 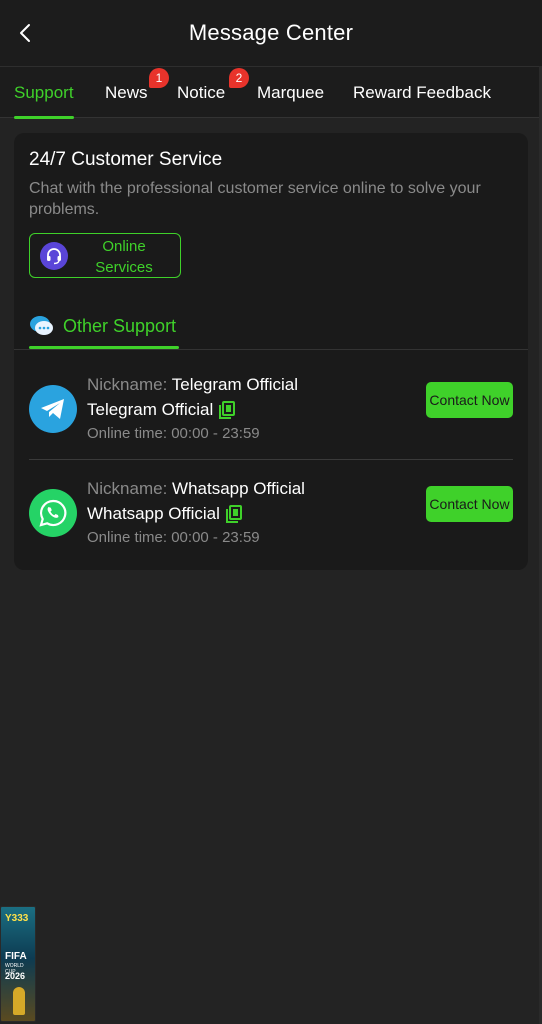 I want to click on nickname-value: Telegram Official, so click(x=235, y=384).